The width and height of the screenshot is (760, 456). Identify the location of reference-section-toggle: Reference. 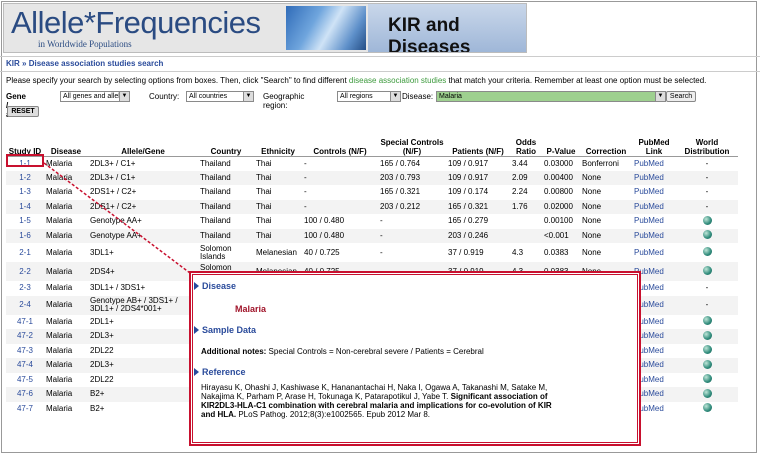
(220, 372).